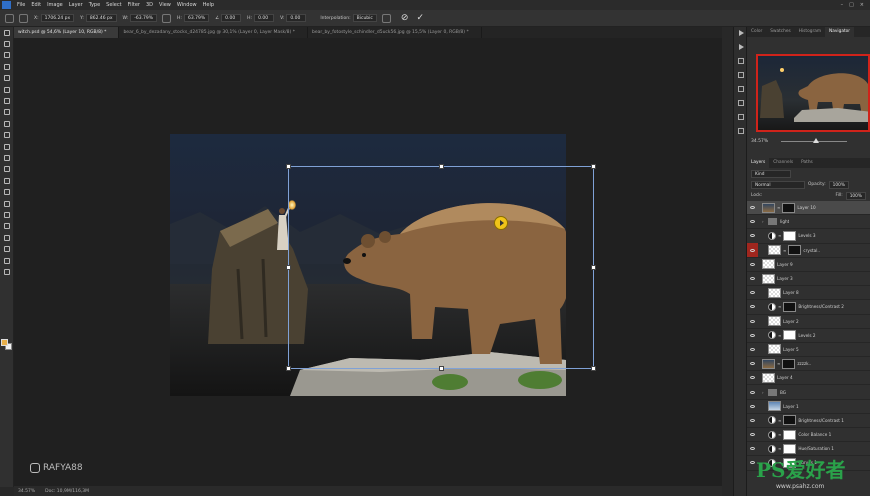 This screenshot has height=496, width=870. What do you see at coordinates (7, 112) in the screenshot?
I see `healing-brush-tool-icon` at bounding box center [7, 112].